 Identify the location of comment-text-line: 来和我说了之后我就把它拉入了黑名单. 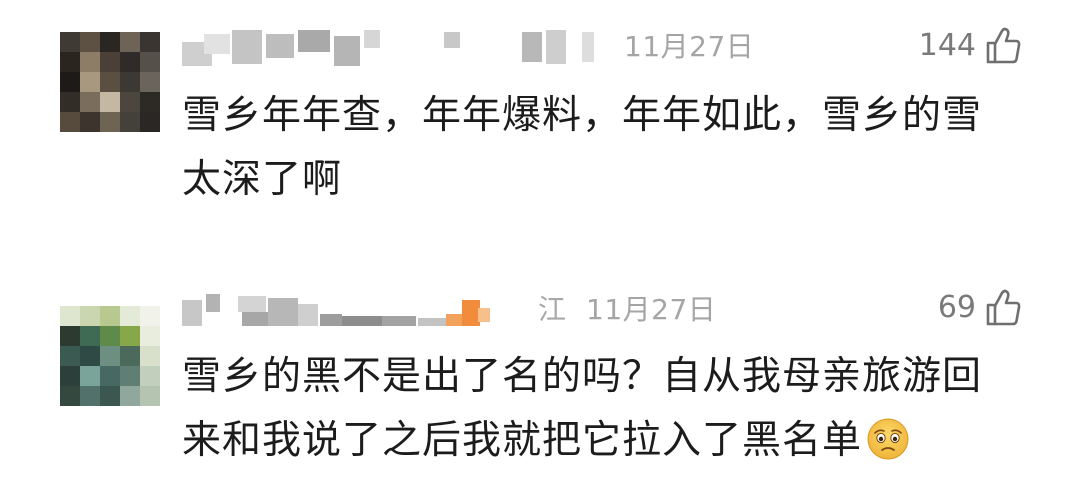
(597, 441).